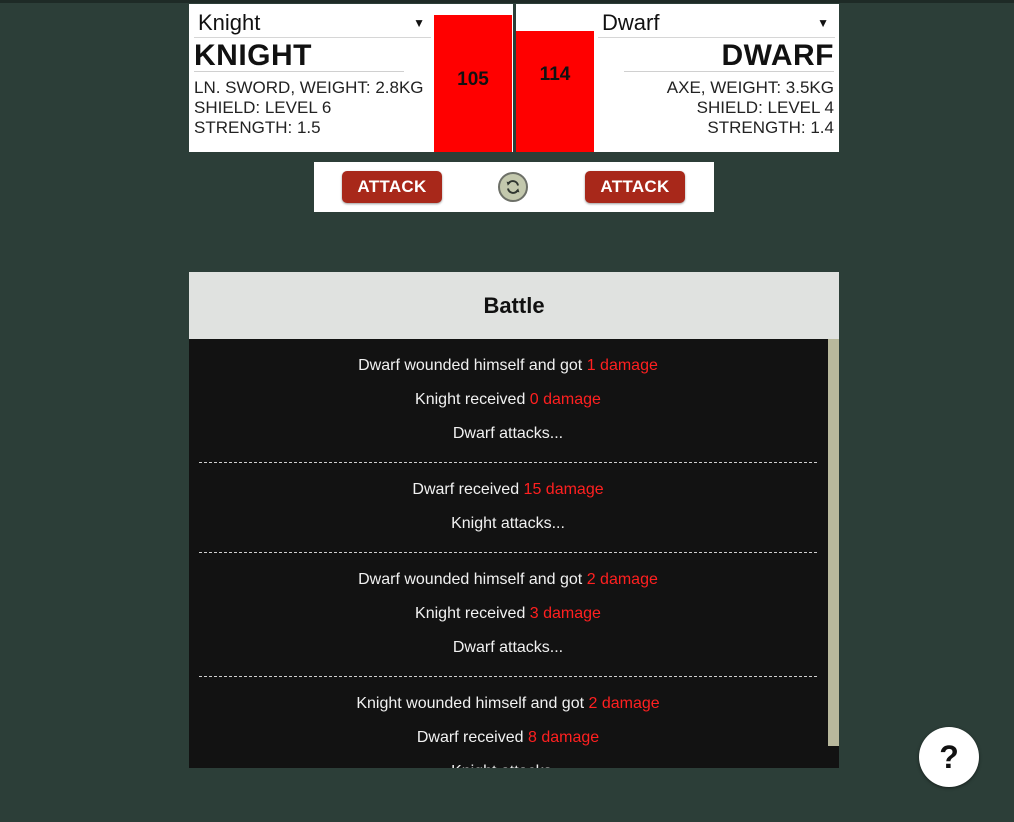 This screenshot has width=1014, height=822. I want to click on right-health-bar: 114, so click(555, 78).